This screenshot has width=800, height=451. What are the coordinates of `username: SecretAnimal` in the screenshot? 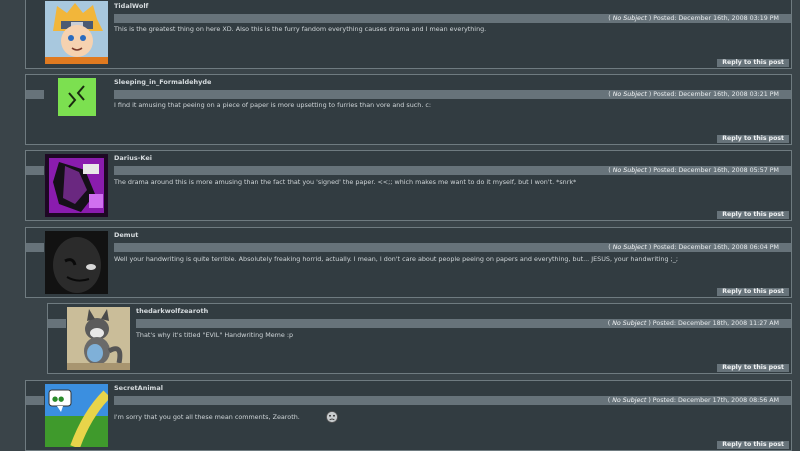 It's located at (138, 388).